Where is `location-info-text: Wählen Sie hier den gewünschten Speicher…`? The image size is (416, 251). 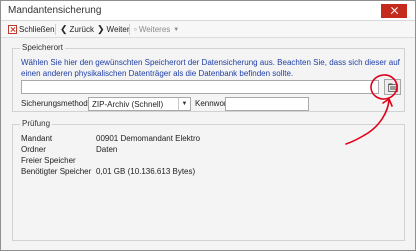 location-info-text: Wählen Sie hier den gewünschten Speicher… is located at coordinates (210, 68).